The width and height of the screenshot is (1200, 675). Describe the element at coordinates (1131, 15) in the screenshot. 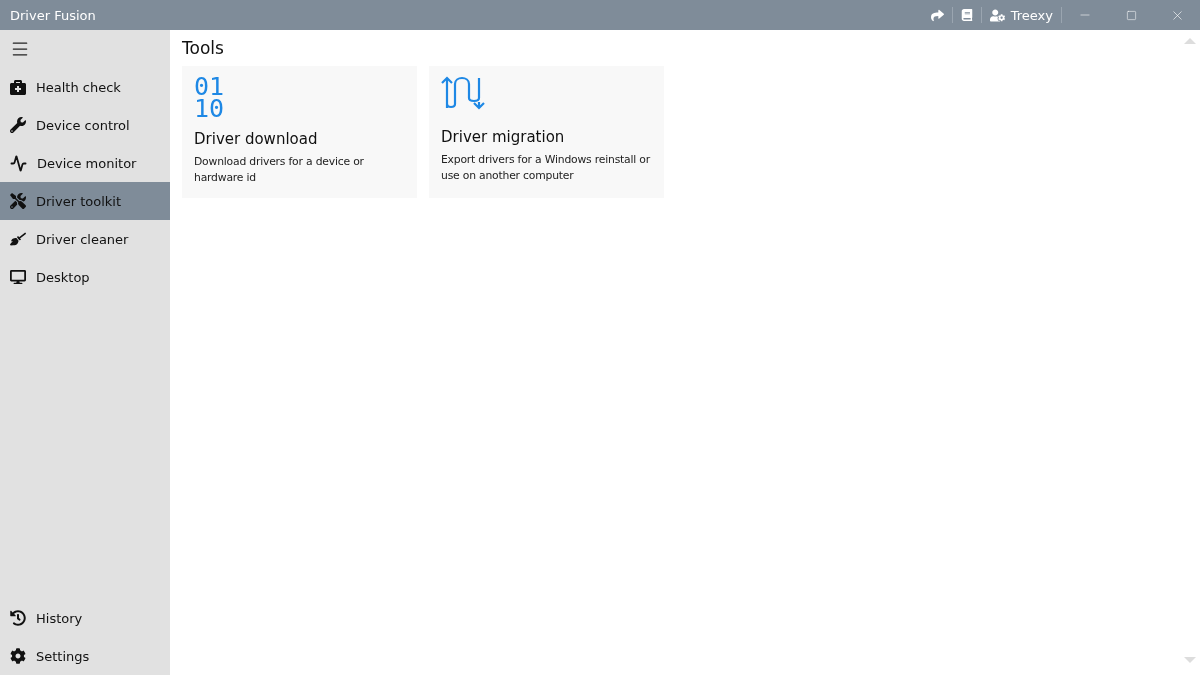

I see `maximize-icon` at that location.